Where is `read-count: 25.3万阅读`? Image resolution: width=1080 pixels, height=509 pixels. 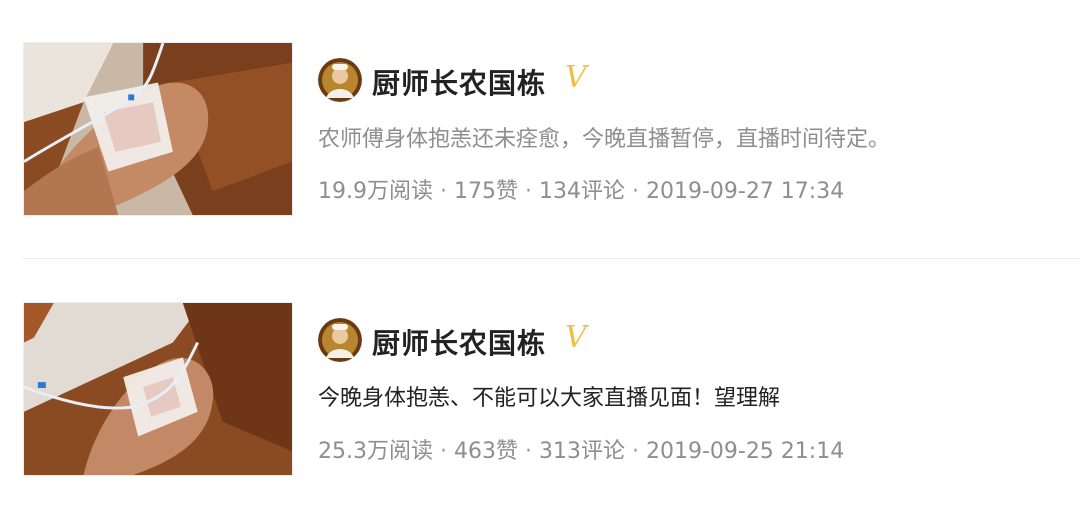
read-count: 25.3万阅读 is located at coordinates (375, 451).